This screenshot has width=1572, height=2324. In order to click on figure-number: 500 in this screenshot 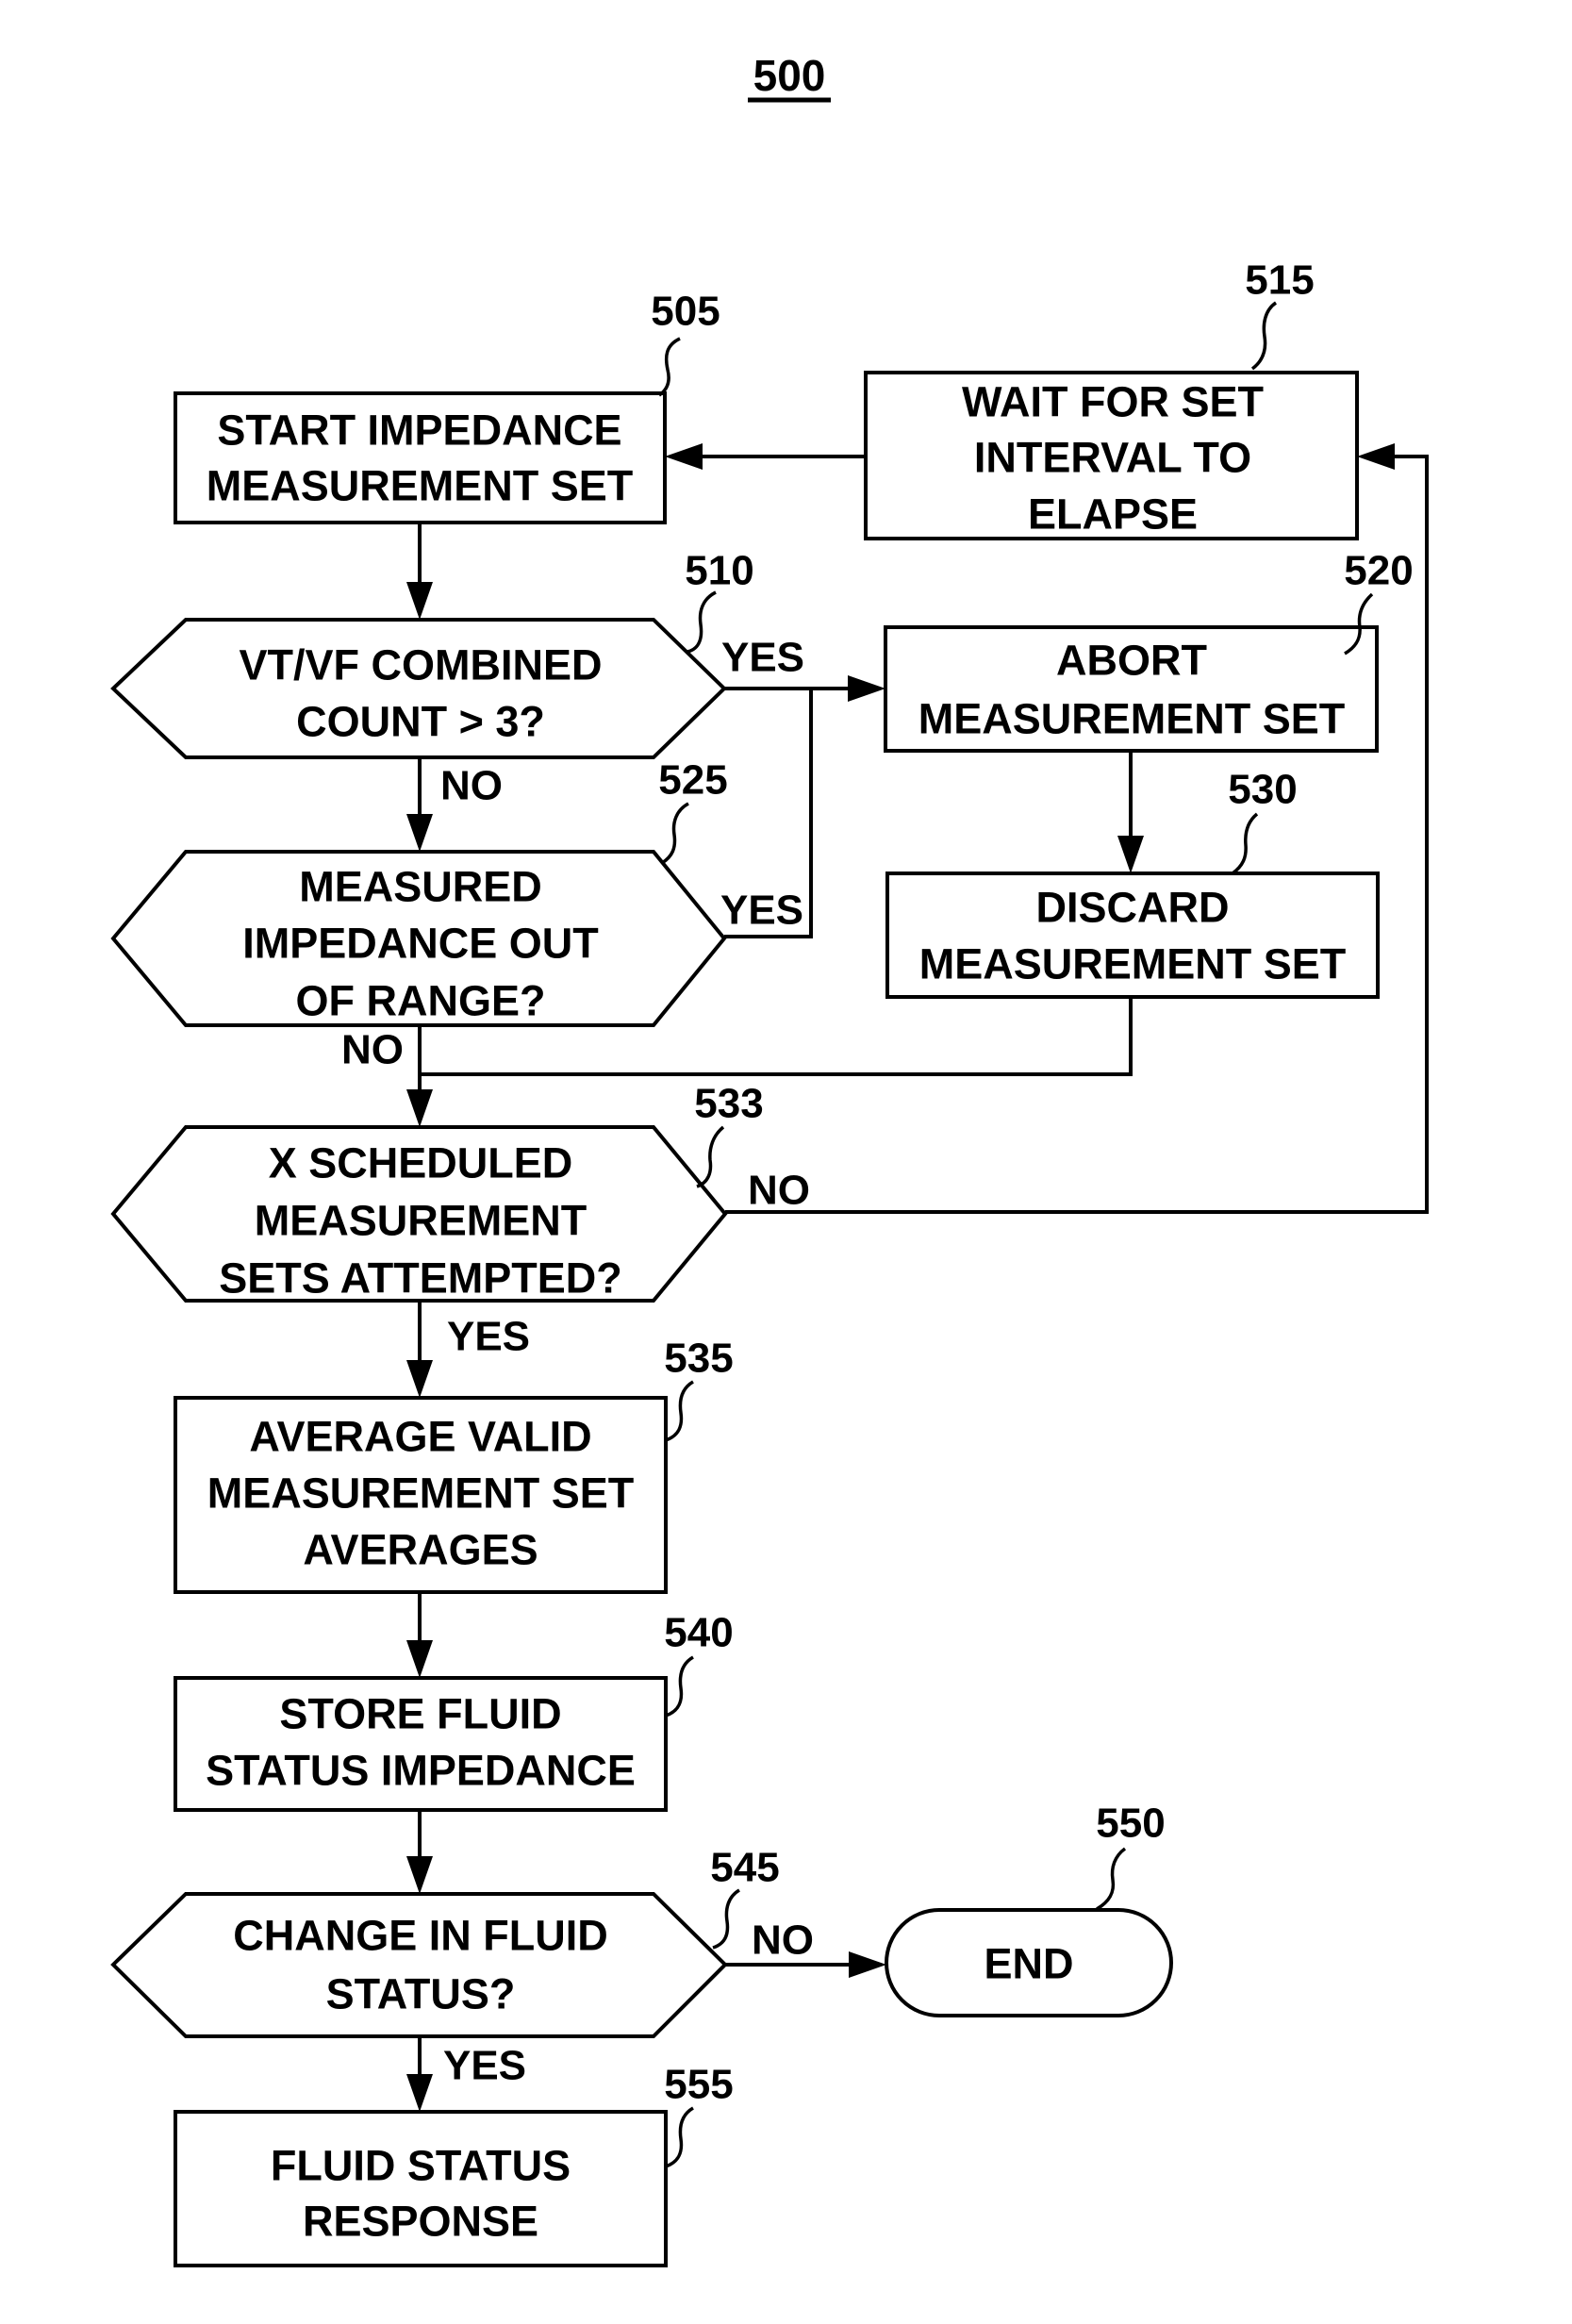, I will do `click(789, 76)`.